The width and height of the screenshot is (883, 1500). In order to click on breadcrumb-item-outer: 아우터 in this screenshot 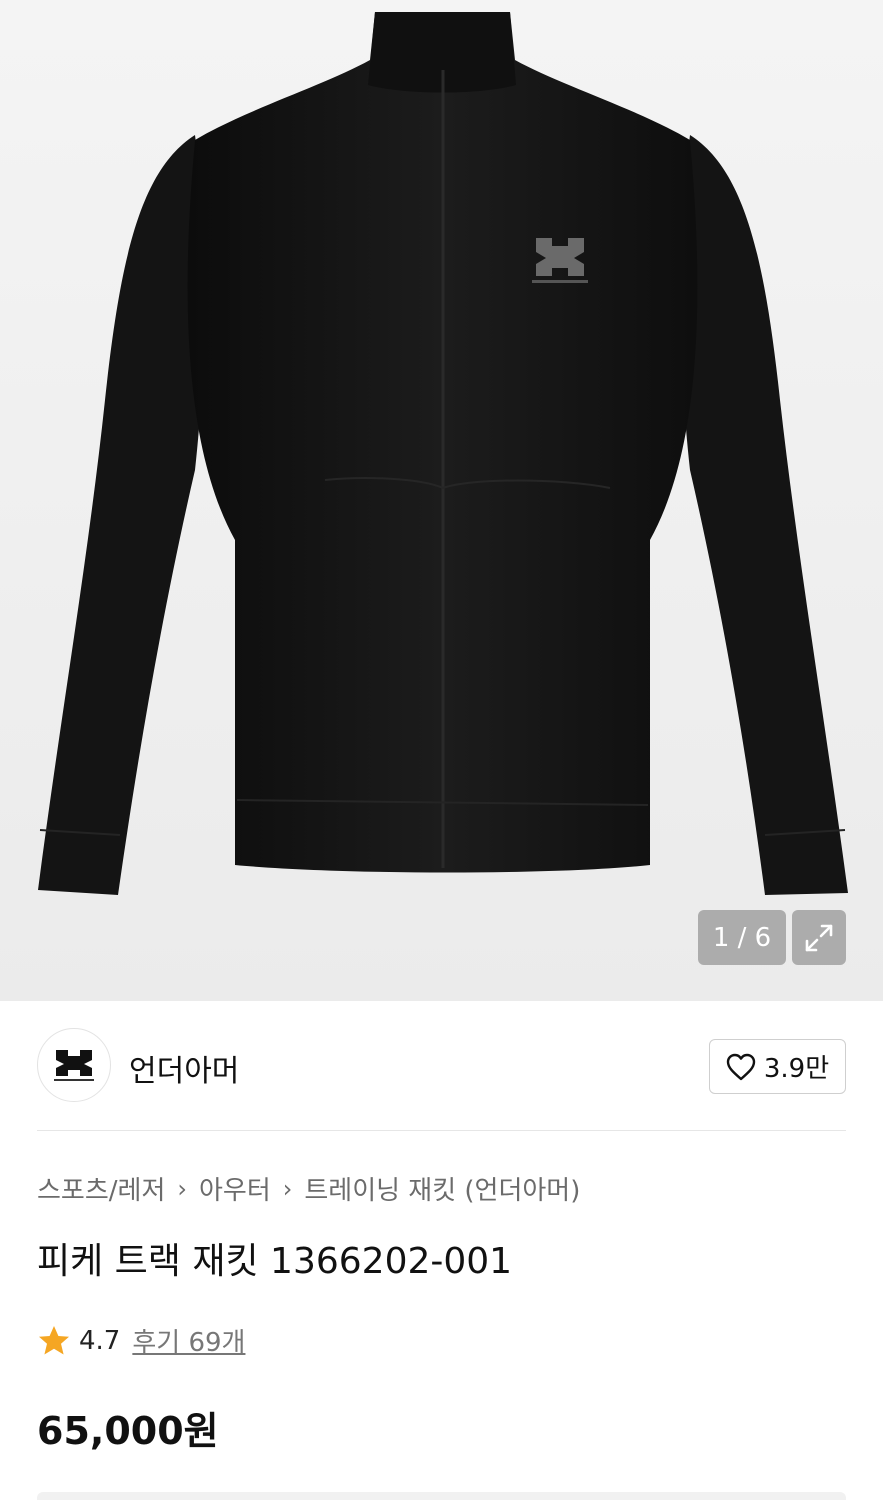, I will do `click(235, 1188)`.